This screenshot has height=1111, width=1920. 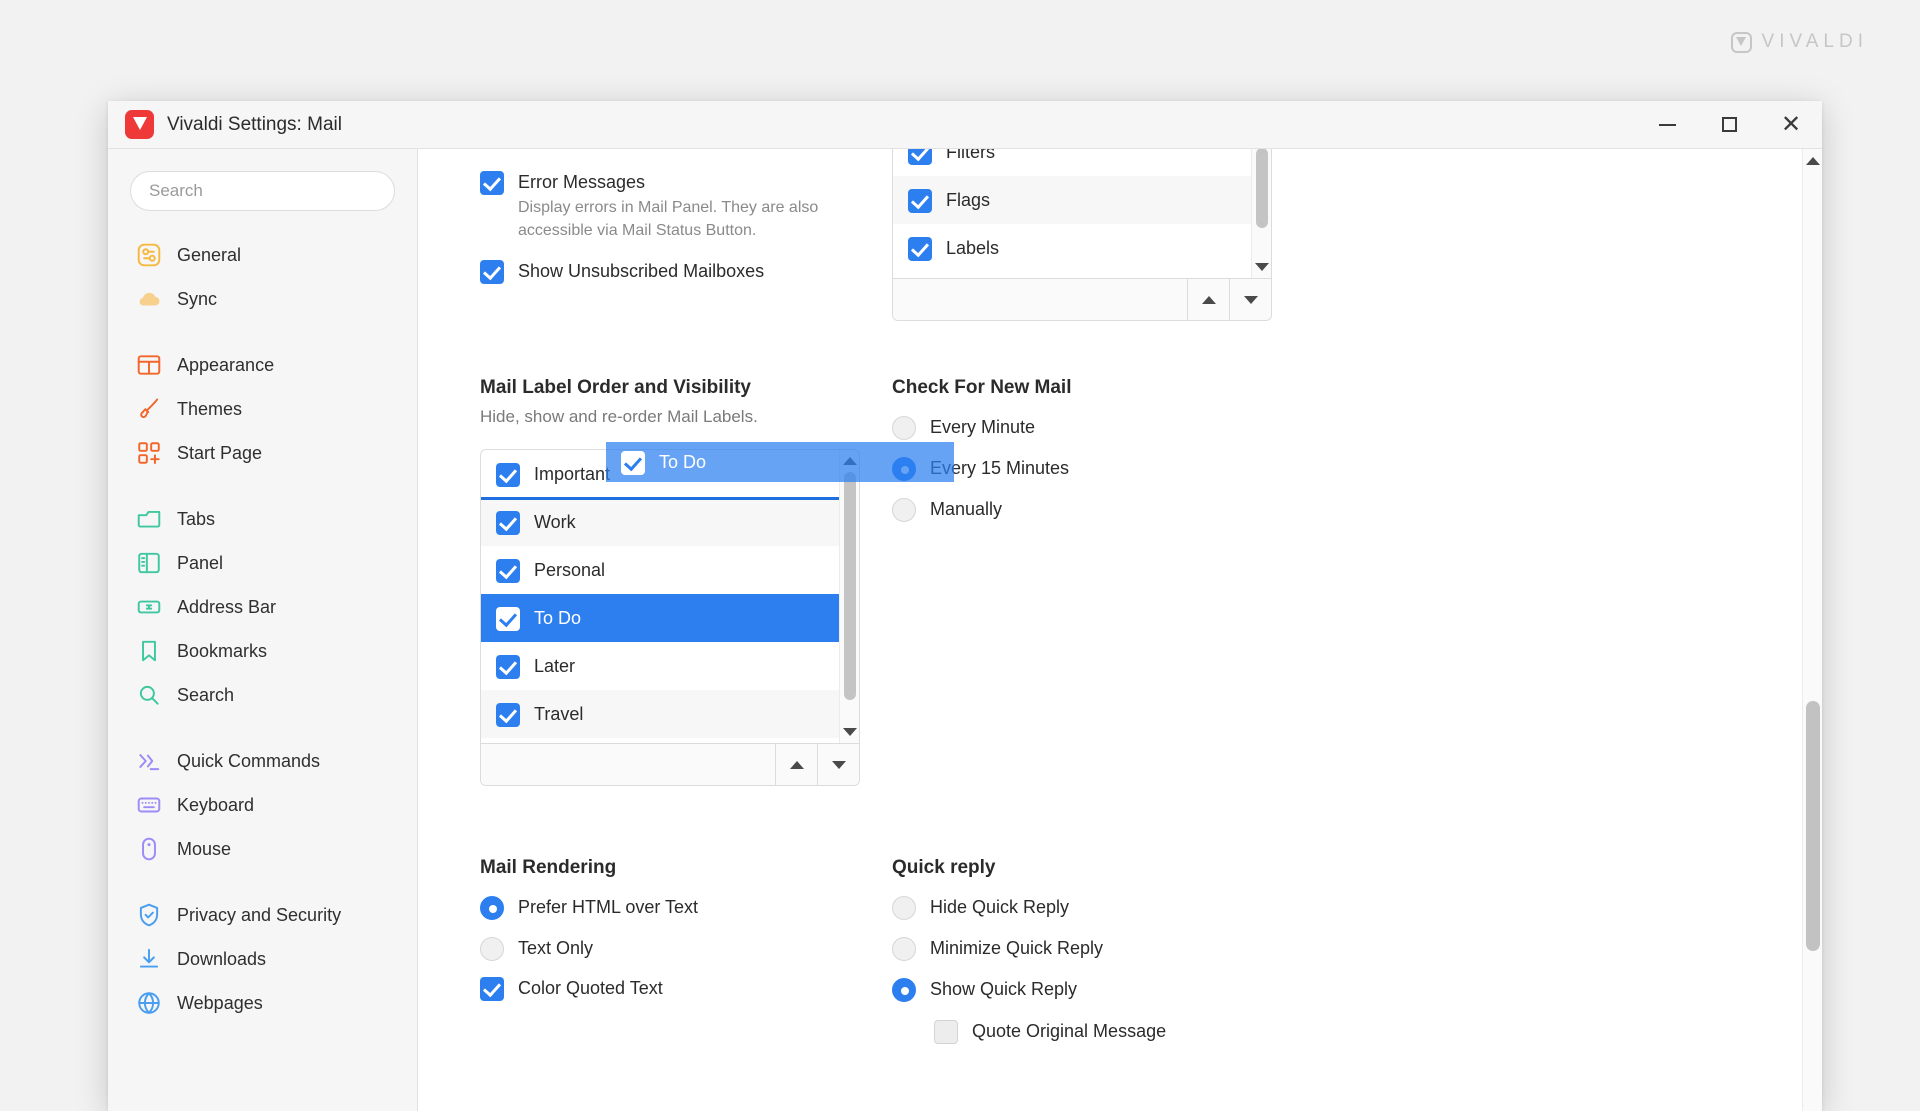 What do you see at coordinates (796, 764) in the screenshot?
I see `mail-label-move-up-button` at bounding box center [796, 764].